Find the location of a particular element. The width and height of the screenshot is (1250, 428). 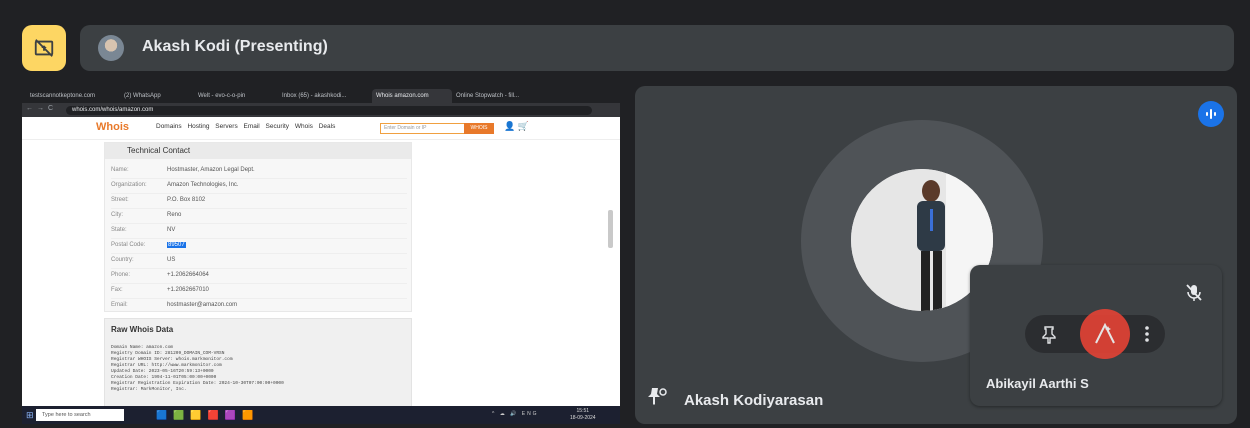

present-to-all-off-icon is located at coordinates (44, 48).